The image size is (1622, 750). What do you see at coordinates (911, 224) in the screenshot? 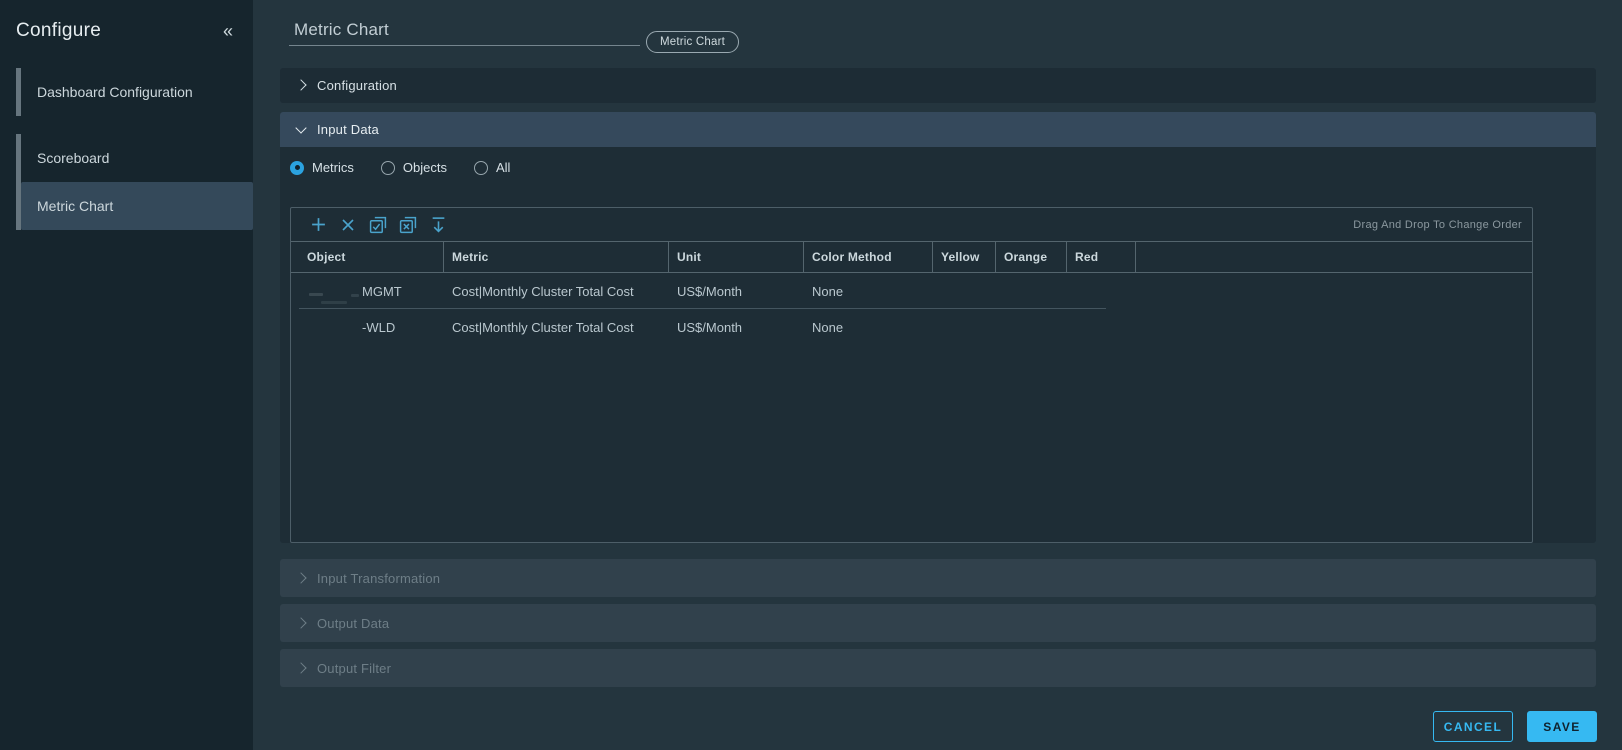
I see `grid-toolbar: Drag And Drop To Change Order` at bounding box center [911, 224].